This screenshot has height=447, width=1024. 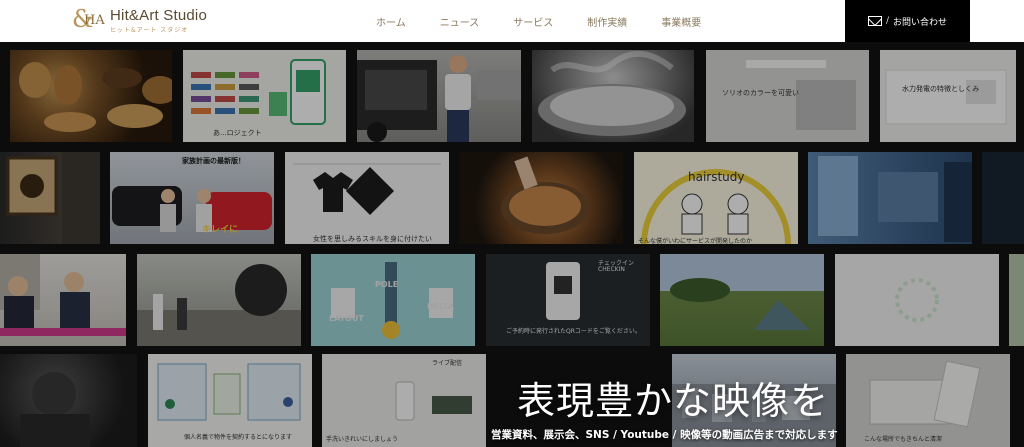 What do you see at coordinates (219, 305) in the screenshot?
I see `outdoor-walk-illustration` at bounding box center [219, 305].